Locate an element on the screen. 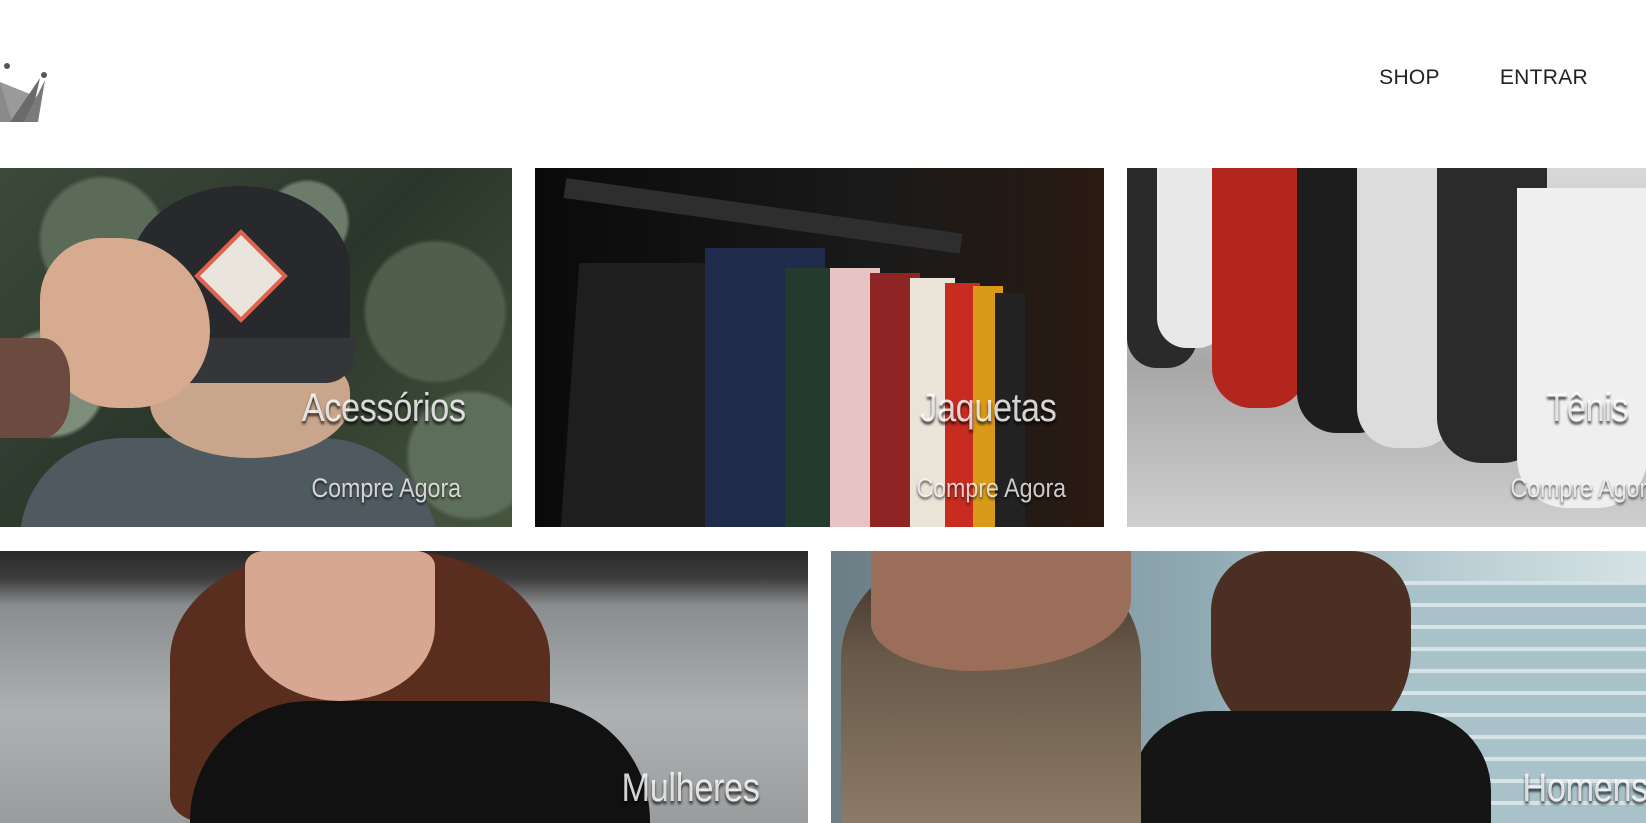 The width and height of the screenshot is (1646, 823). category-title: Acessórios is located at coordinates (384, 408).